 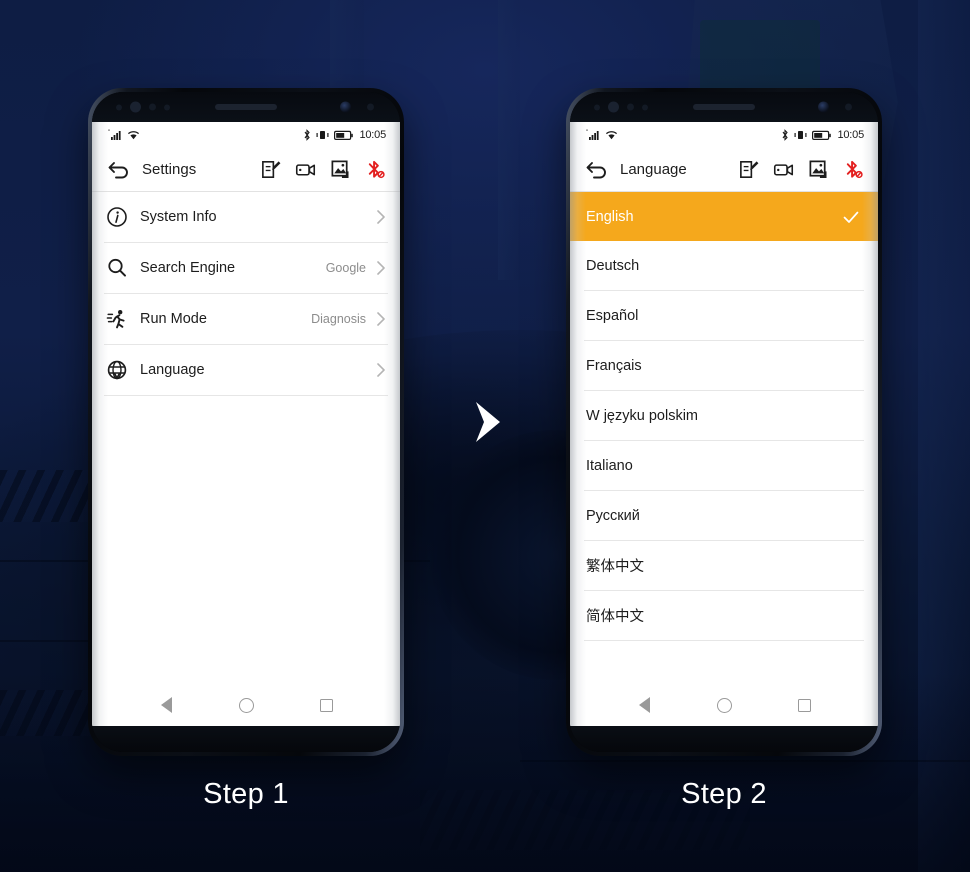 I want to click on language-label: Deutsch, so click(x=613, y=265).